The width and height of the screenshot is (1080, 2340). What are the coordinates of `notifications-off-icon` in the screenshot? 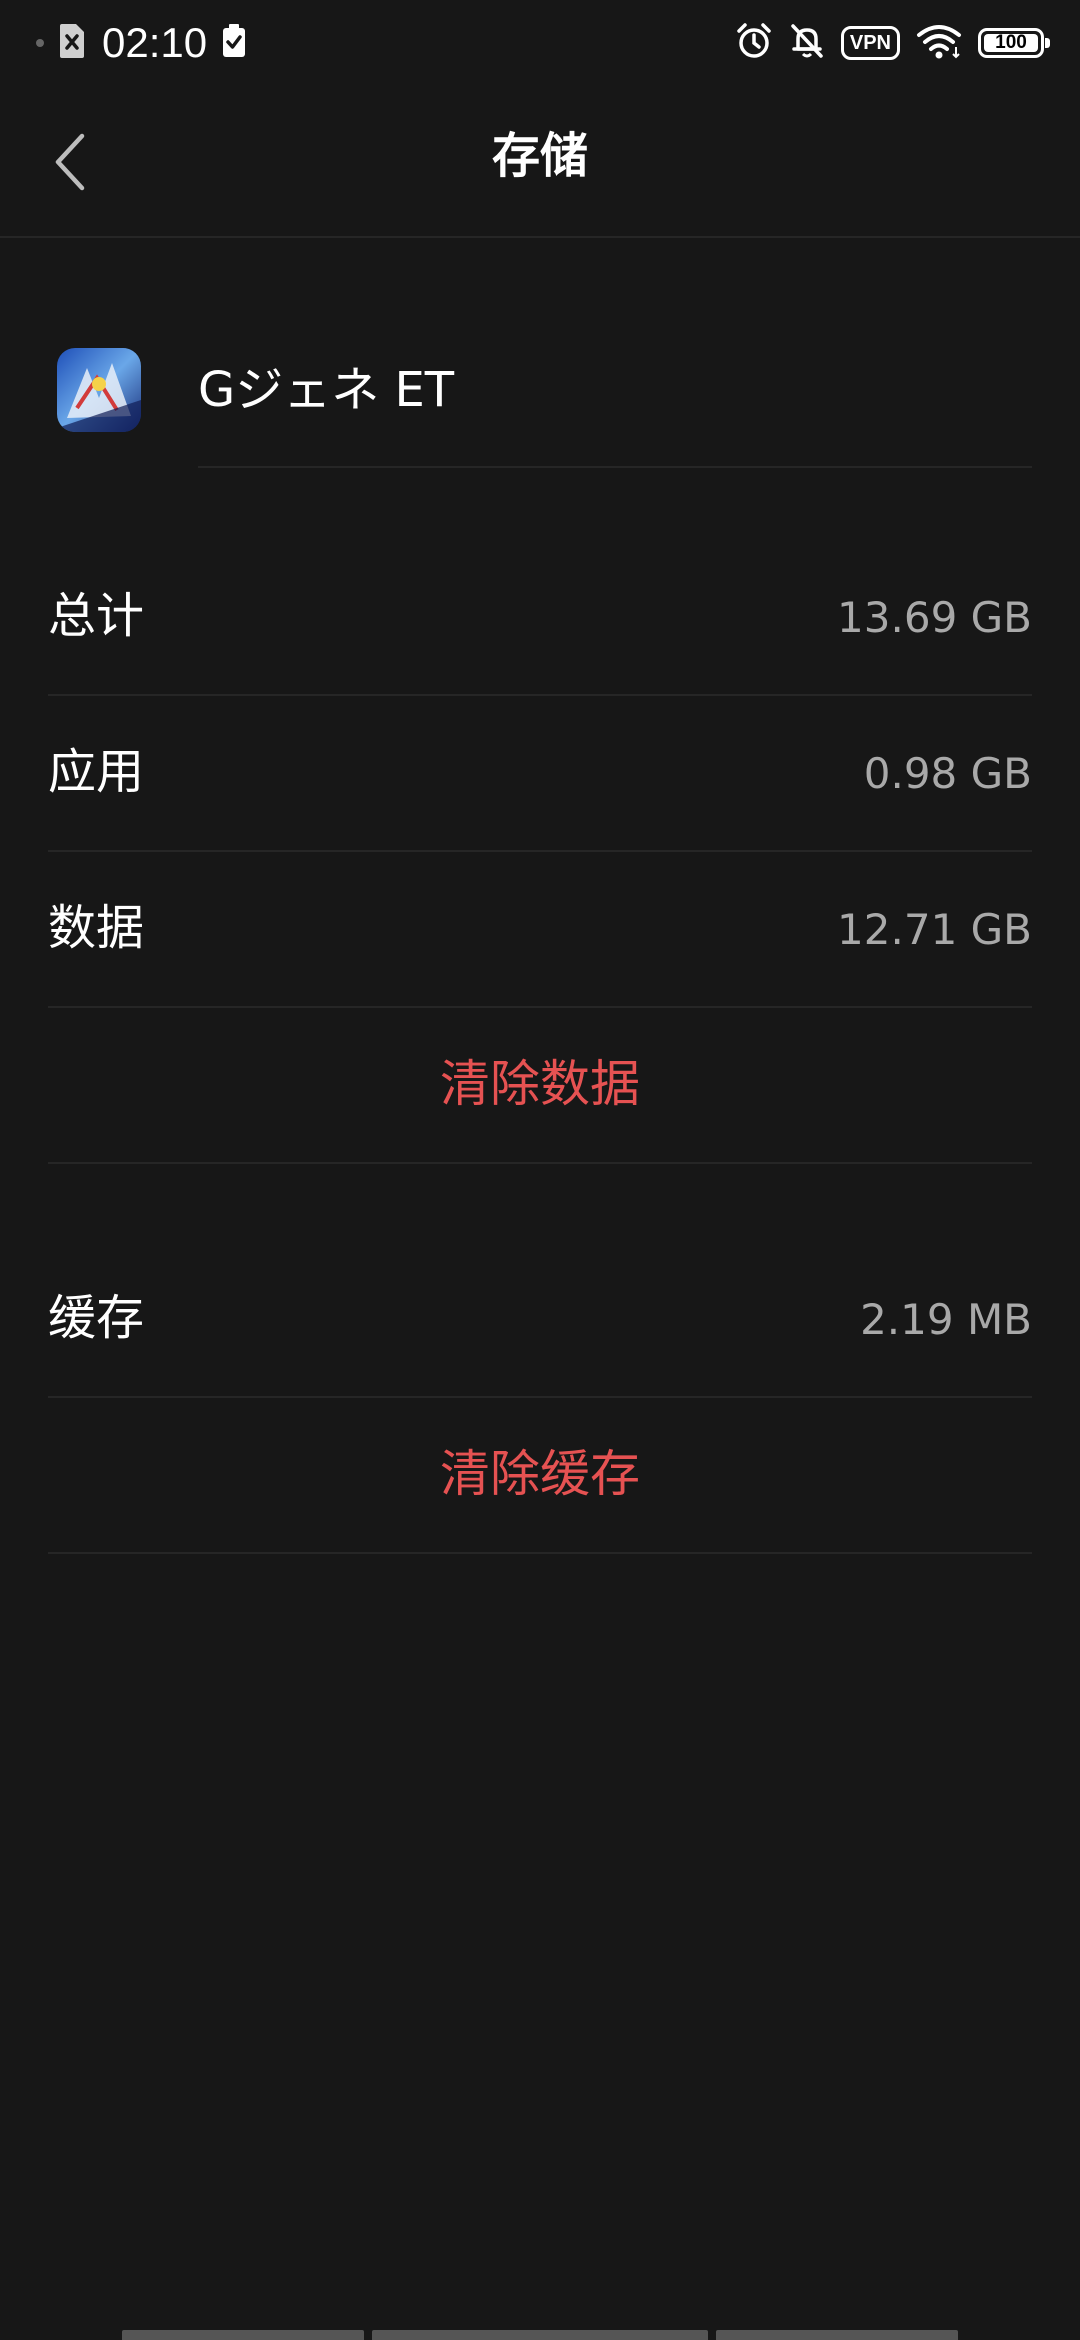 It's located at (807, 43).